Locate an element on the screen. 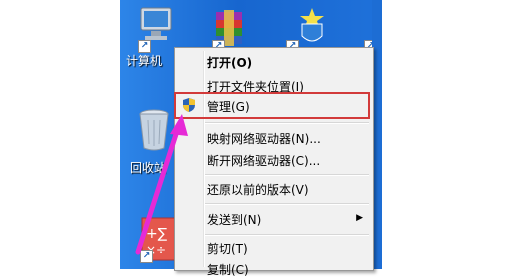 The width and height of the screenshot is (508, 278). recycle-bin-icon is located at coordinates (154, 129).